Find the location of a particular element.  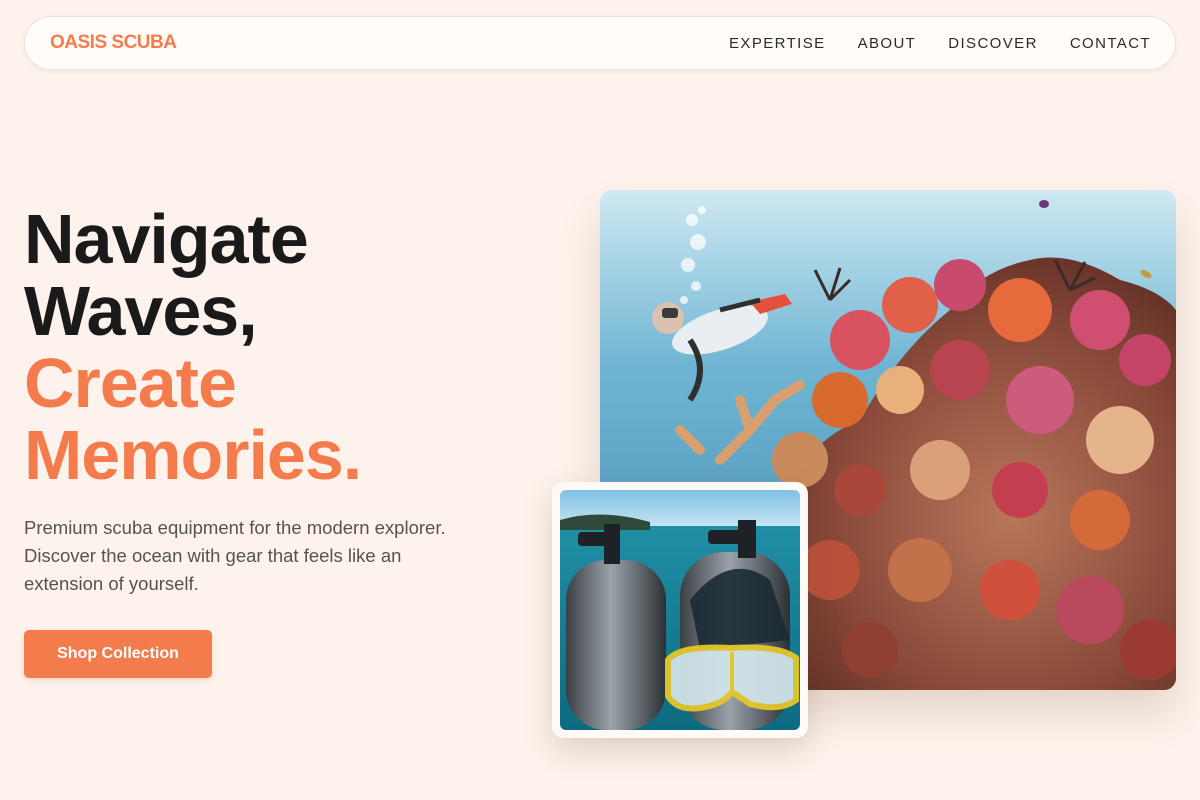

scuba-gear-illustration is located at coordinates (680, 610).